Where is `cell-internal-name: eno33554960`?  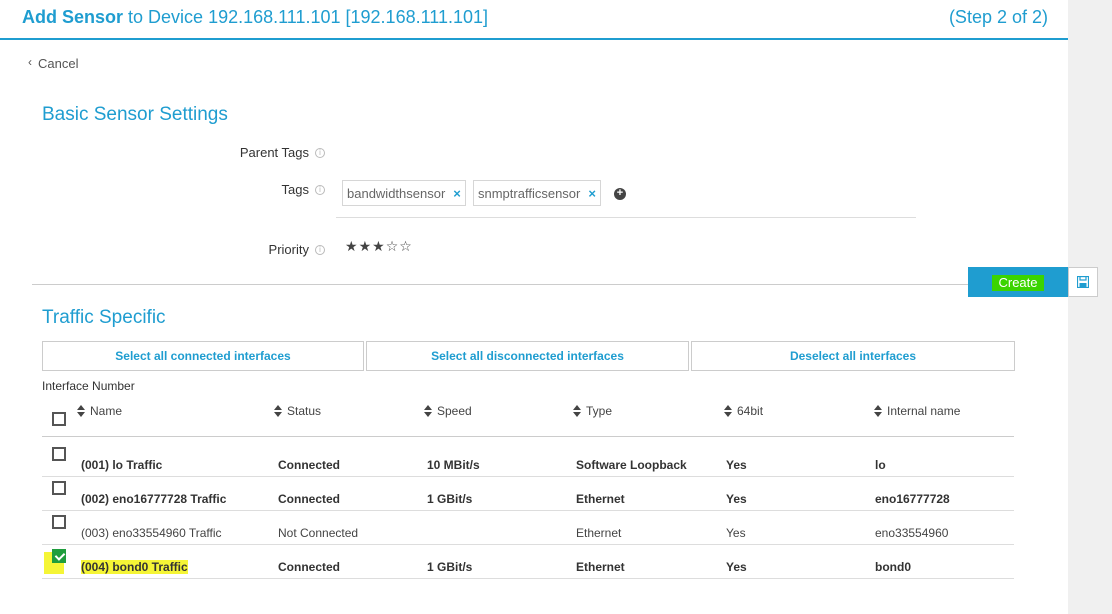
cell-internal-name: eno33554960 is located at coordinates (912, 533).